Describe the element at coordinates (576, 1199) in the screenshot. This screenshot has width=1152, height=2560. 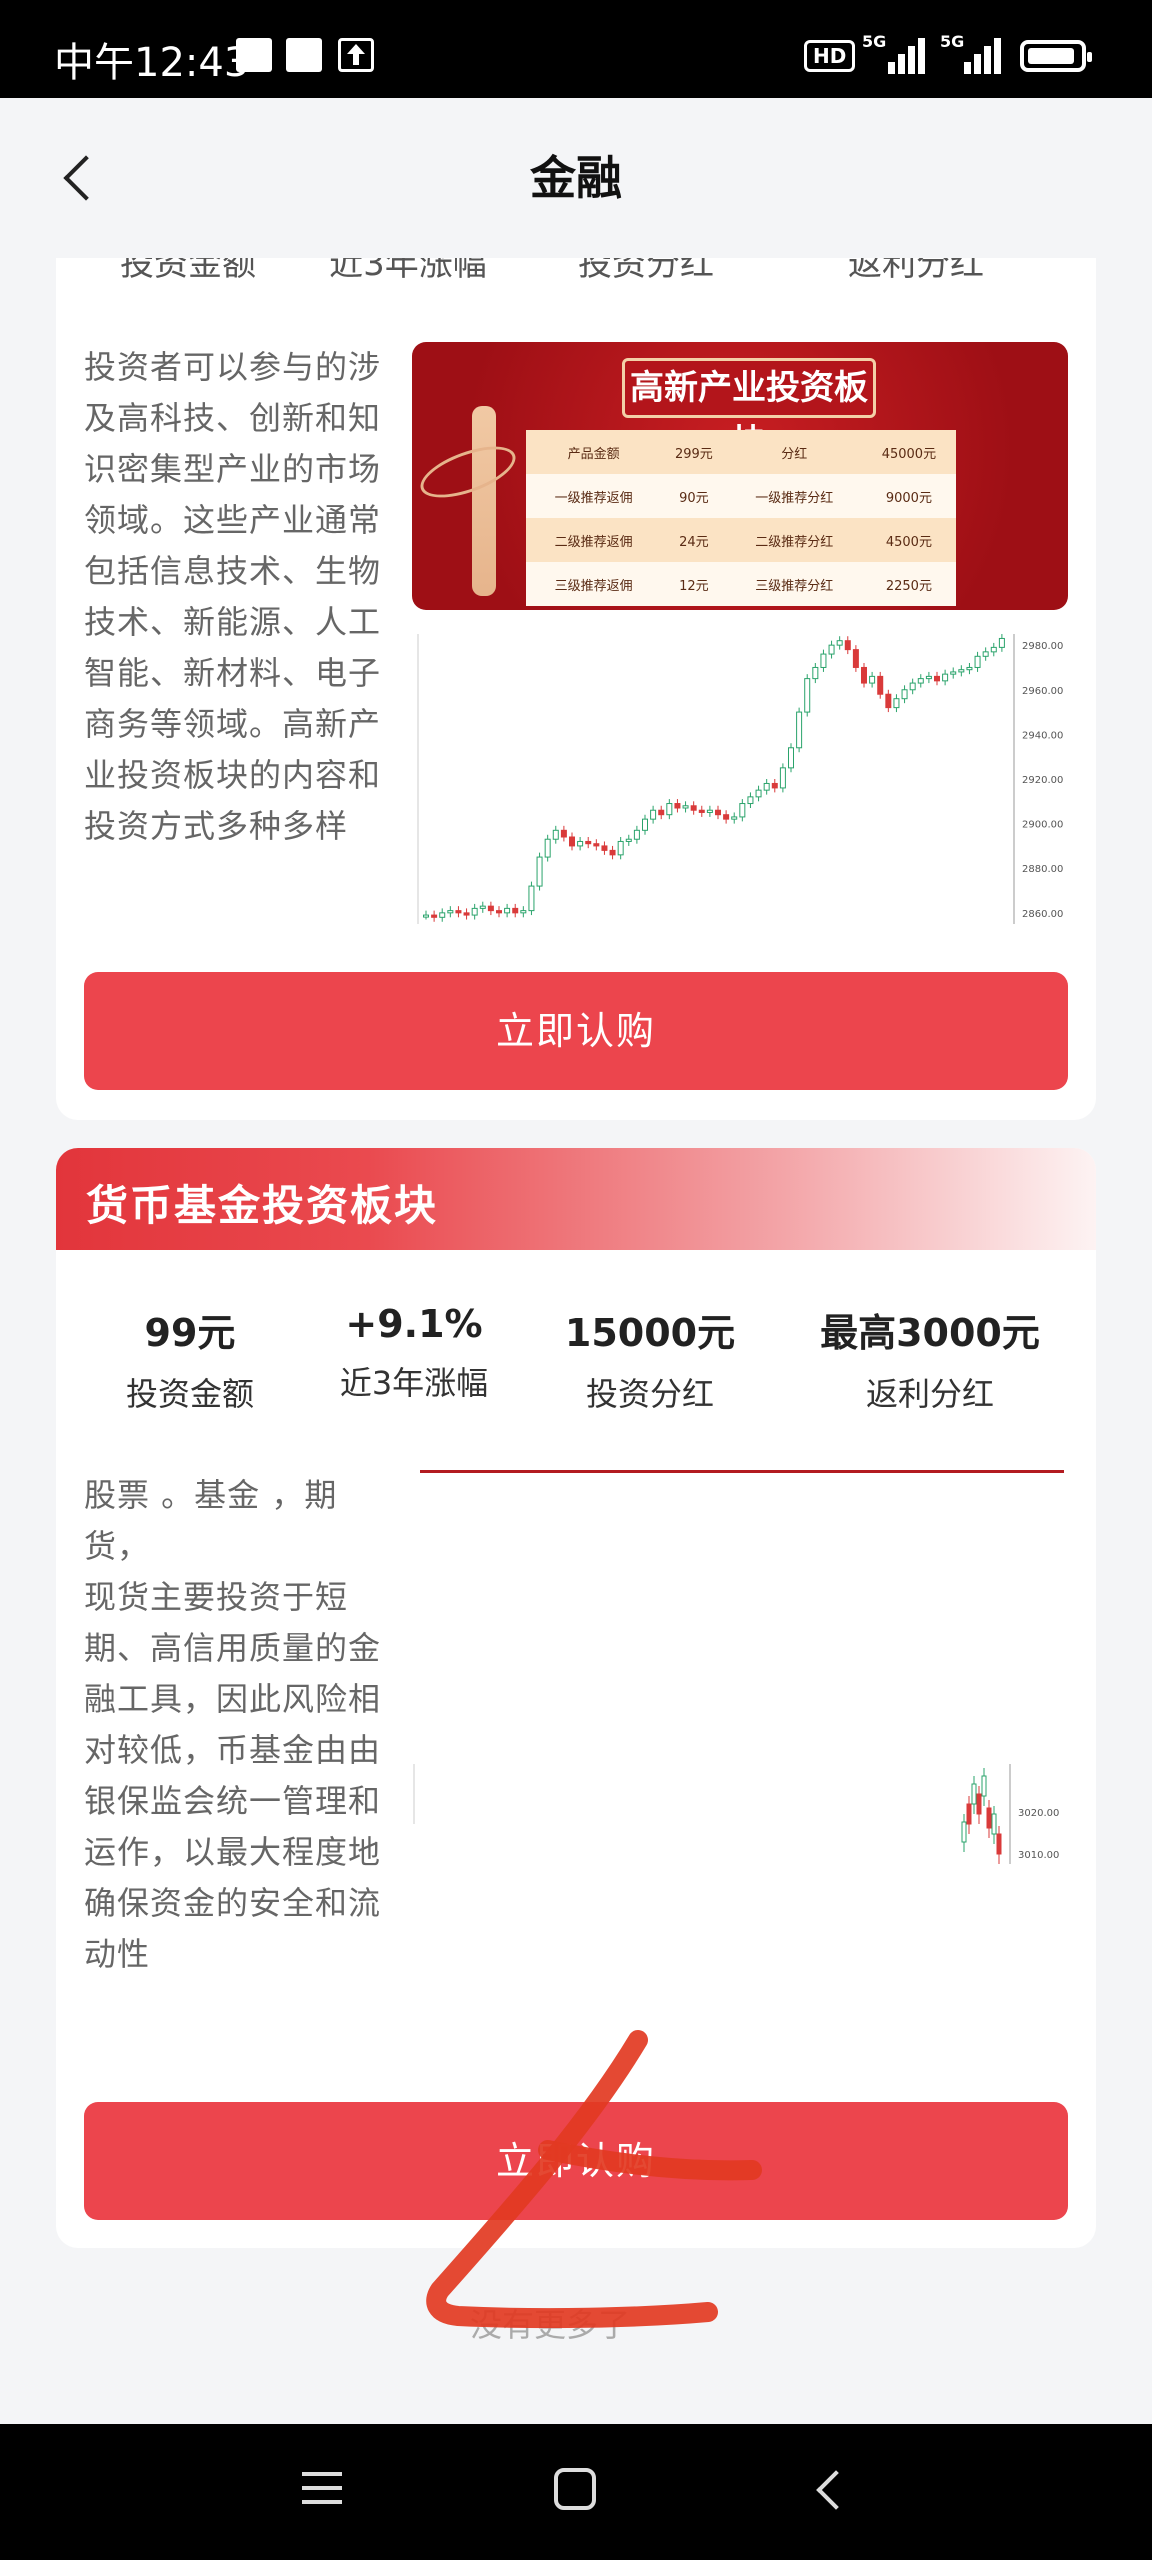
I see `section-header: 货币基金投资板块` at that location.